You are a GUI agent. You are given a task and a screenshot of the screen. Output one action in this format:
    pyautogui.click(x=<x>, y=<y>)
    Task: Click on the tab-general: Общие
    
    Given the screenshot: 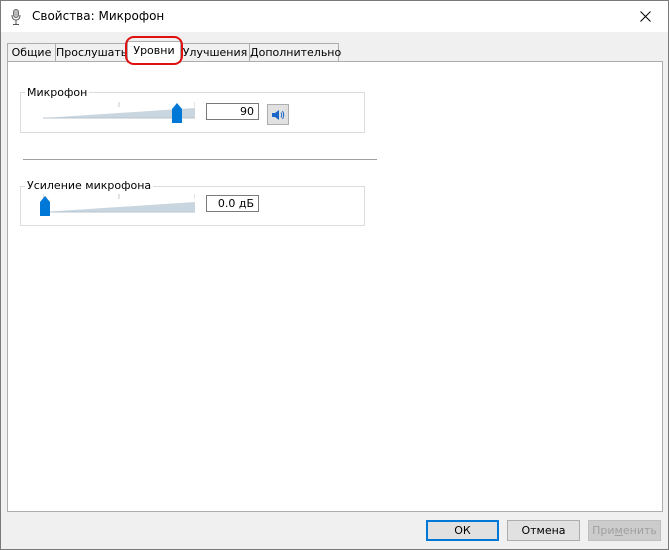 What is the action you would take?
    pyautogui.click(x=31, y=52)
    